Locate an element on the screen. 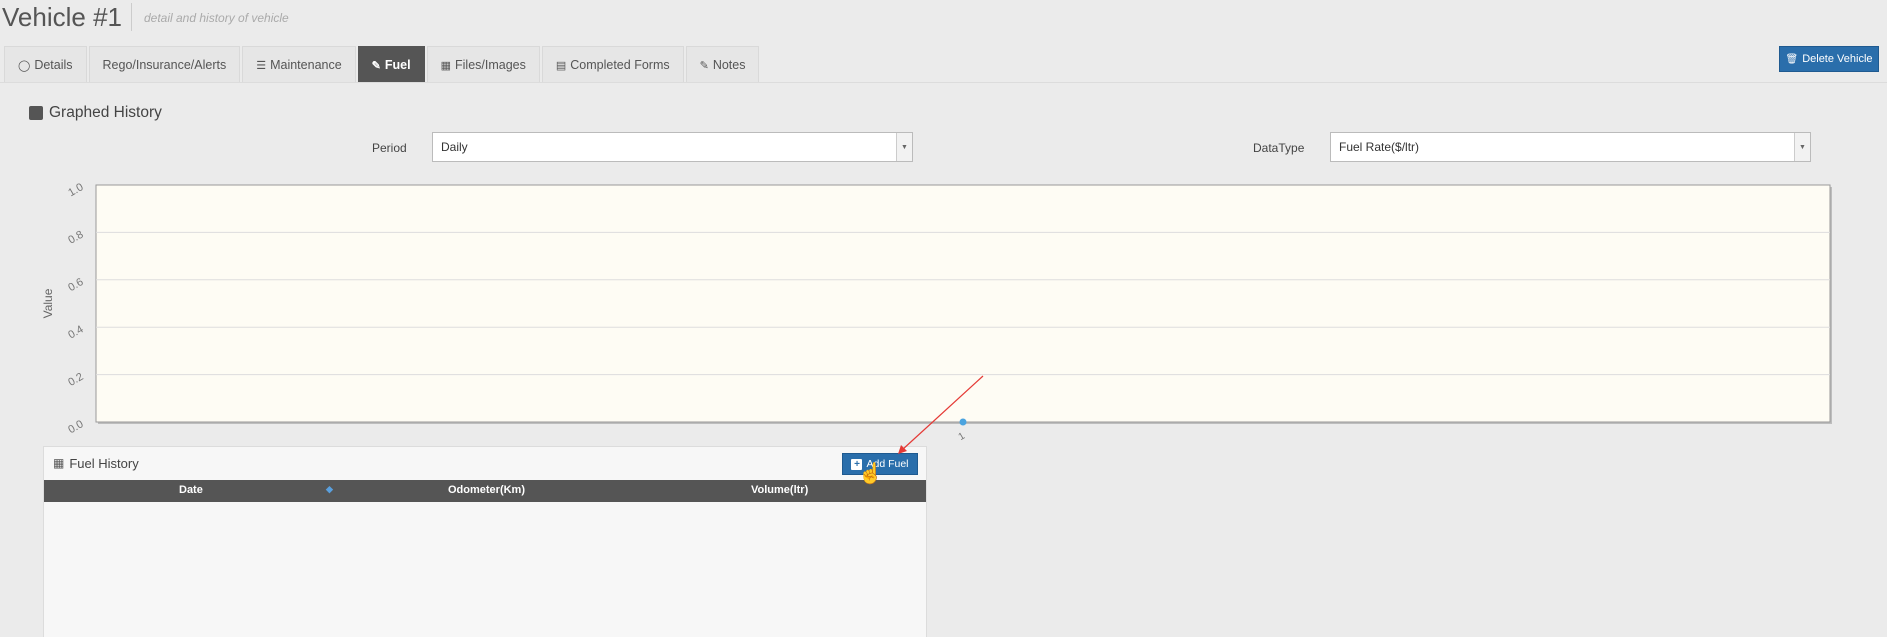 Image resolution: width=1887 pixels, height=637 pixels. graphed-history-heading: Graphed History is located at coordinates (95, 113).